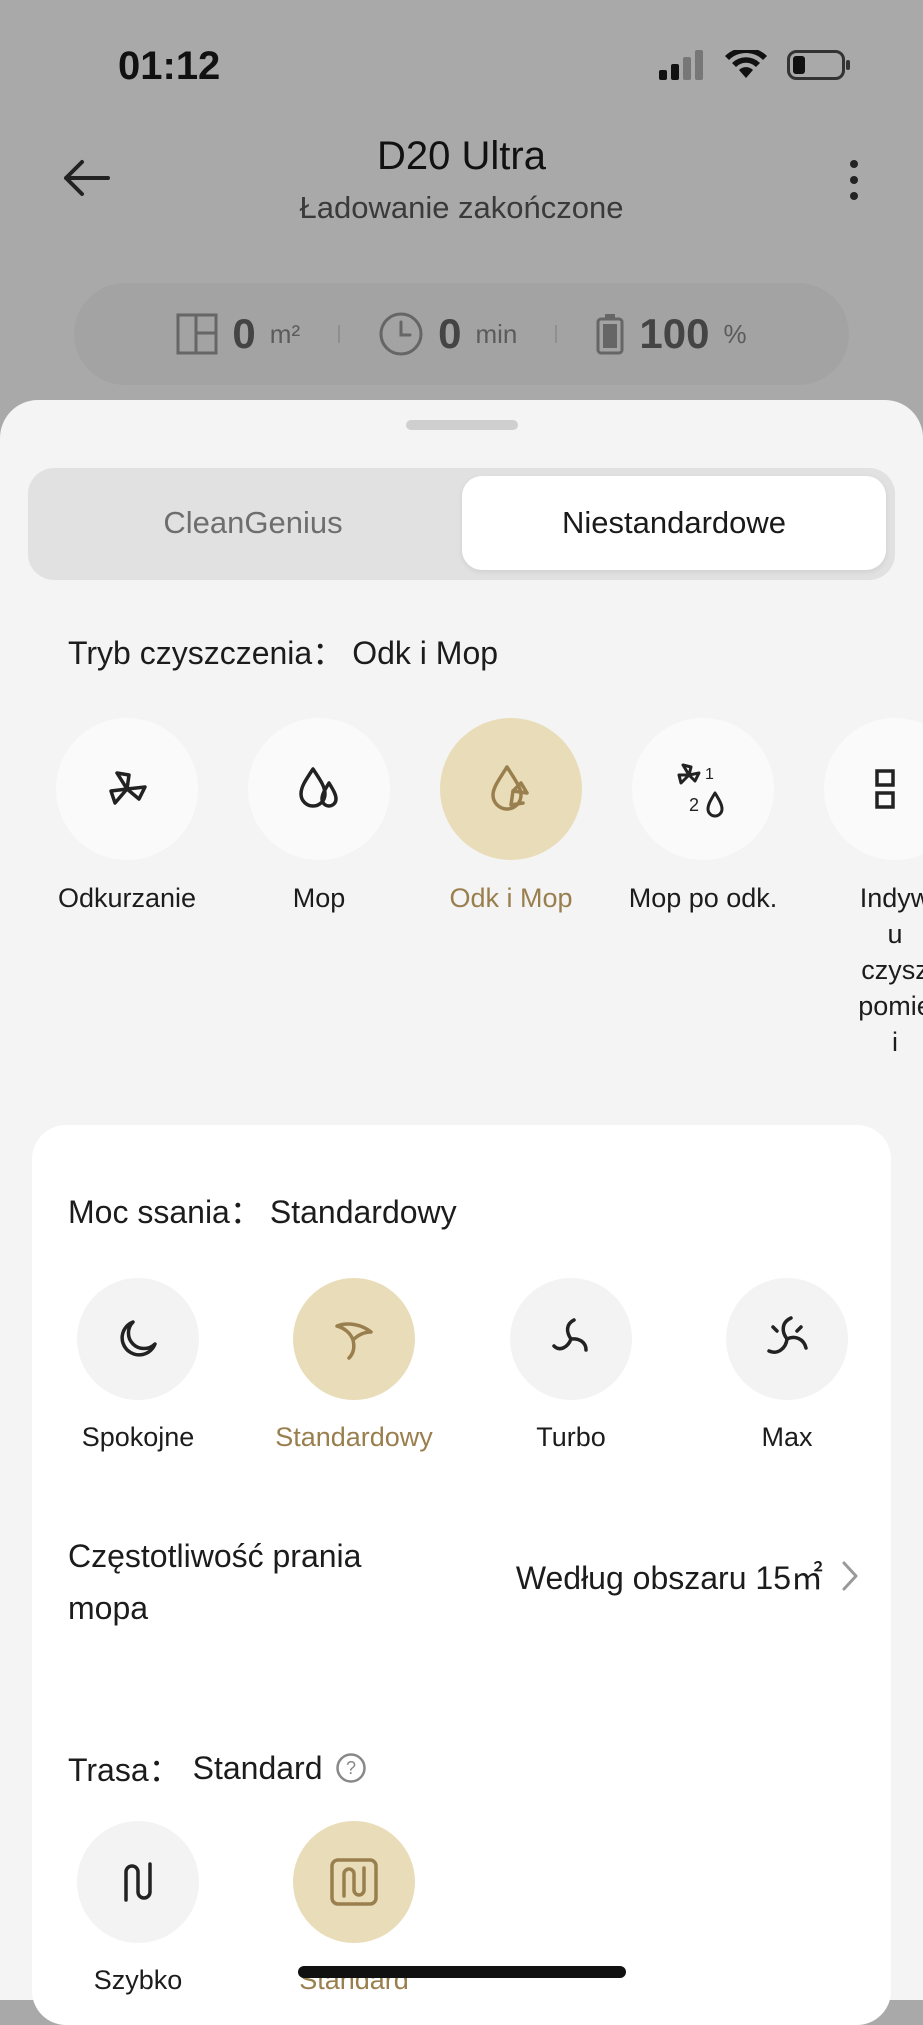 This screenshot has width=923, height=2025. Describe the element at coordinates (890, 970) in the screenshot. I see `mode-option-label: Indyw u czysz pomie i` at that location.